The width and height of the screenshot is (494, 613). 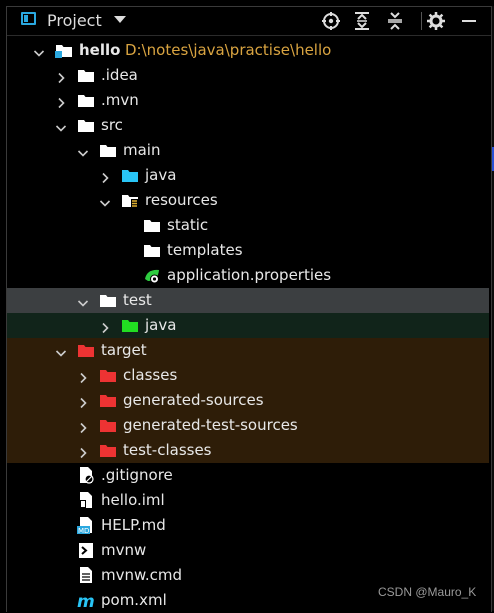 I want to click on gitignore-file-icon, so click(x=86, y=475).